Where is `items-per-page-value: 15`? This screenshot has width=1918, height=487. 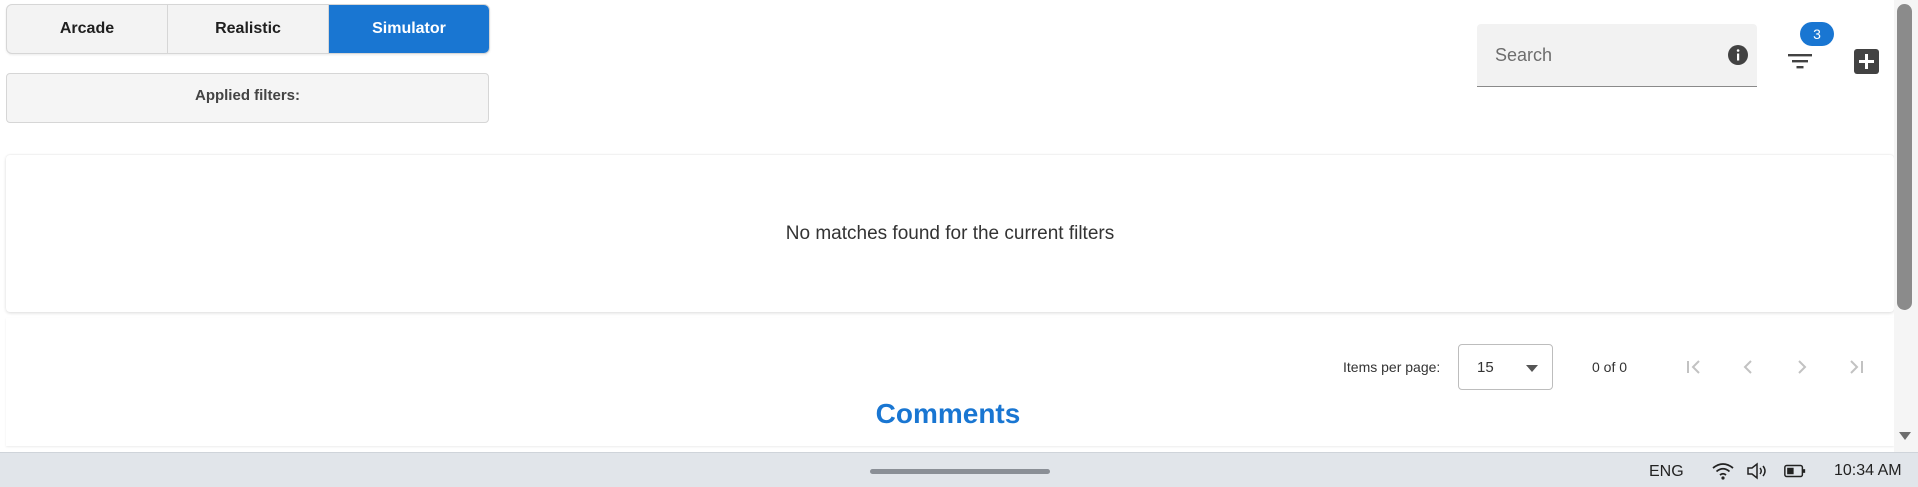 items-per-page-value: 15 is located at coordinates (1485, 367).